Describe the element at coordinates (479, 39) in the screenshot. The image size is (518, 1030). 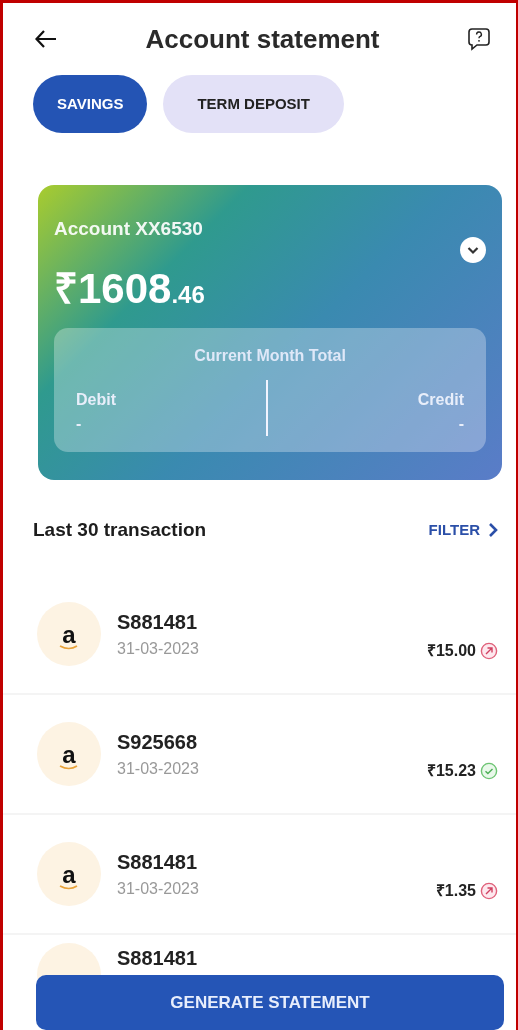
I see `help-icon` at that location.